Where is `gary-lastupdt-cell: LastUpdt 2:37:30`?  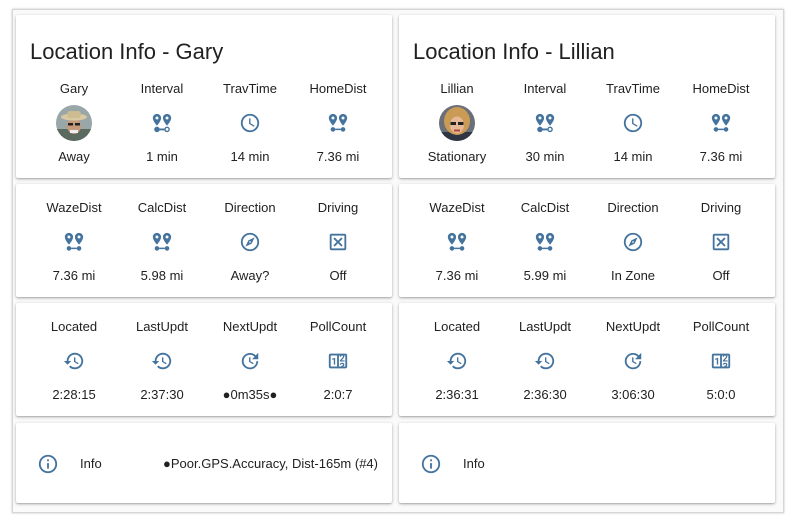 gary-lastupdt-cell: LastUpdt 2:37:30 is located at coordinates (162, 361).